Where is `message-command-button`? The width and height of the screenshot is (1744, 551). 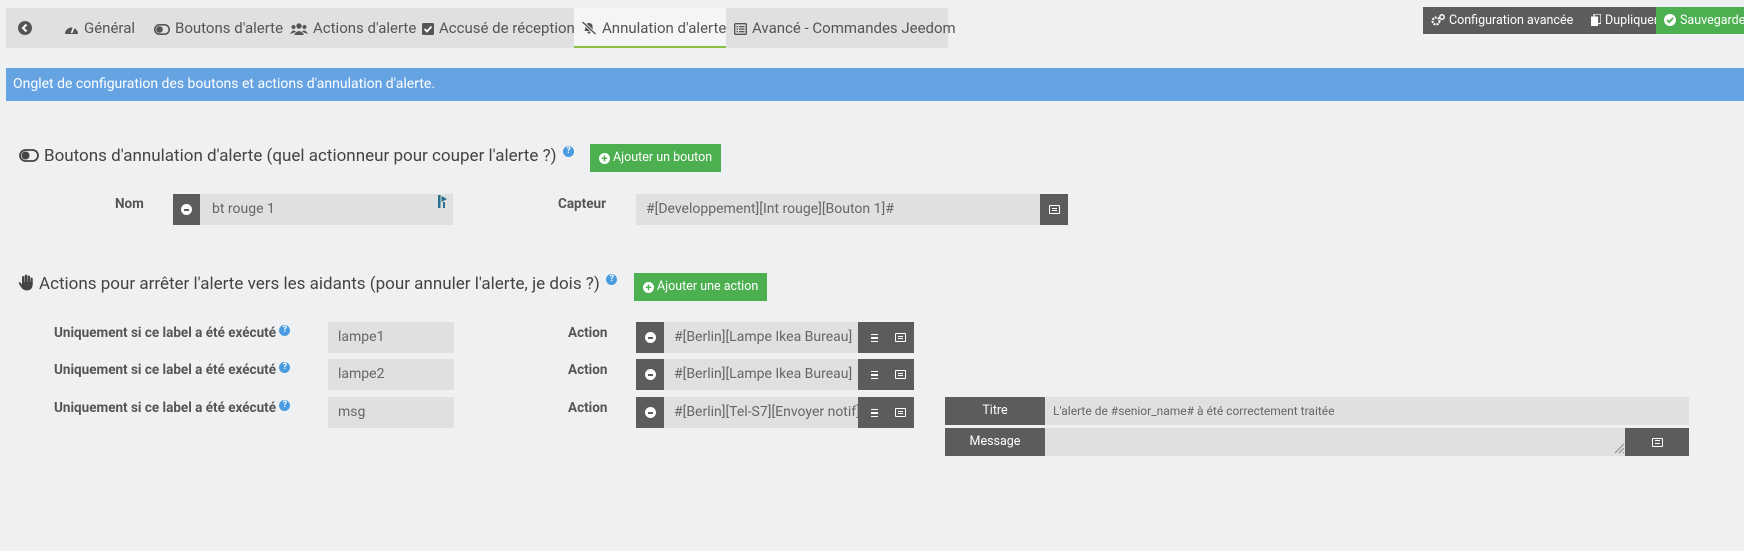 message-command-button is located at coordinates (1657, 442).